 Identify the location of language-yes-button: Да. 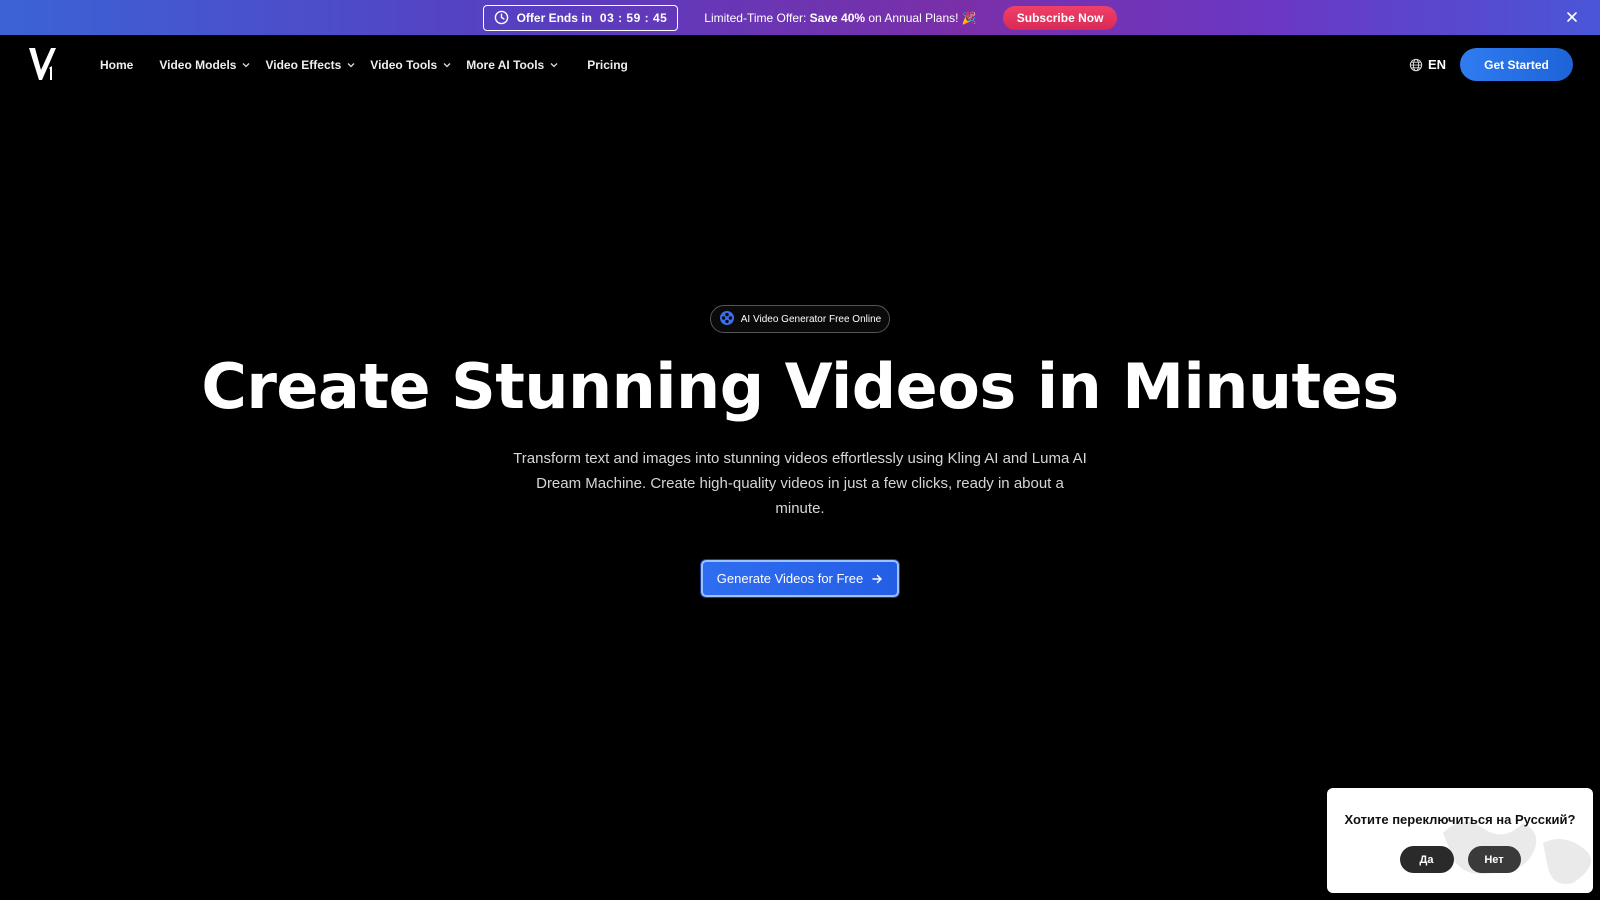
(1426, 859).